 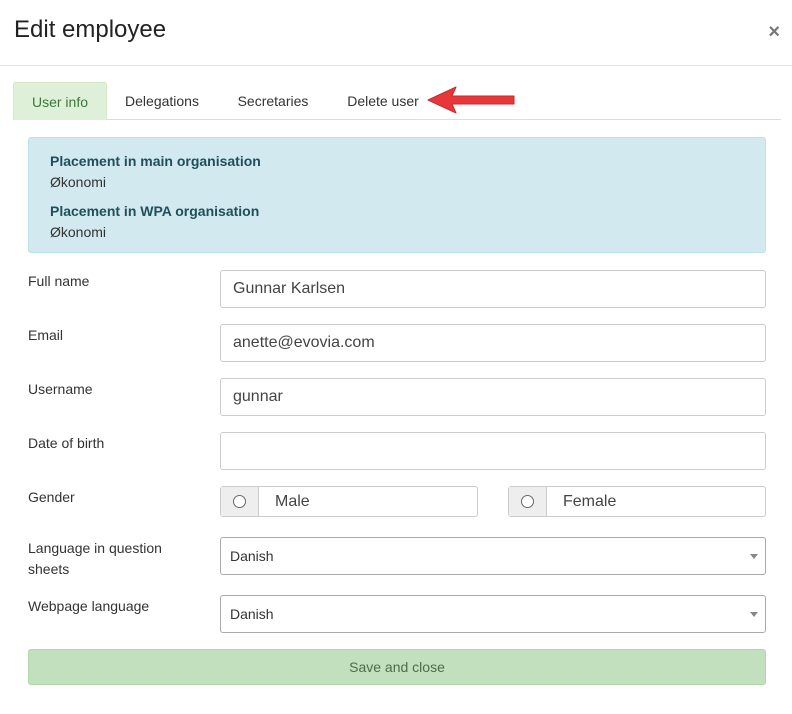 What do you see at coordinates (397, 667) in the screenshot?
I see `save-and-close-button: Save and close` at bounding box center [397, 667].